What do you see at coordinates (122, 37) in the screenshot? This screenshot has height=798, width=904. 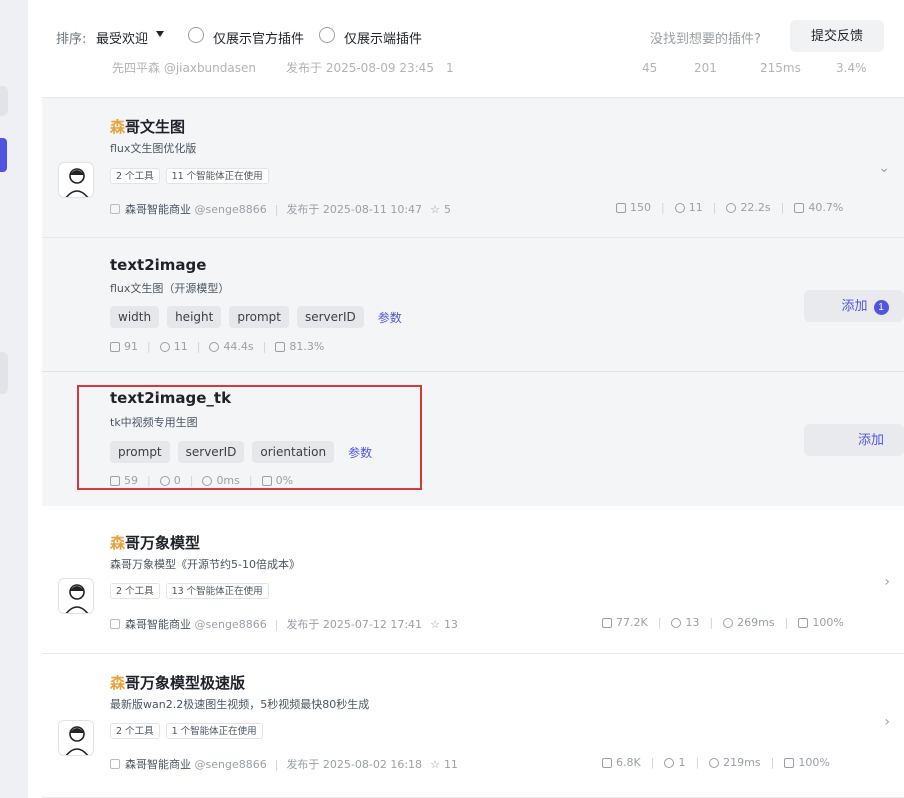 I see `sort-dropdown: 最受欢迎` at bounding box center [122, 37].